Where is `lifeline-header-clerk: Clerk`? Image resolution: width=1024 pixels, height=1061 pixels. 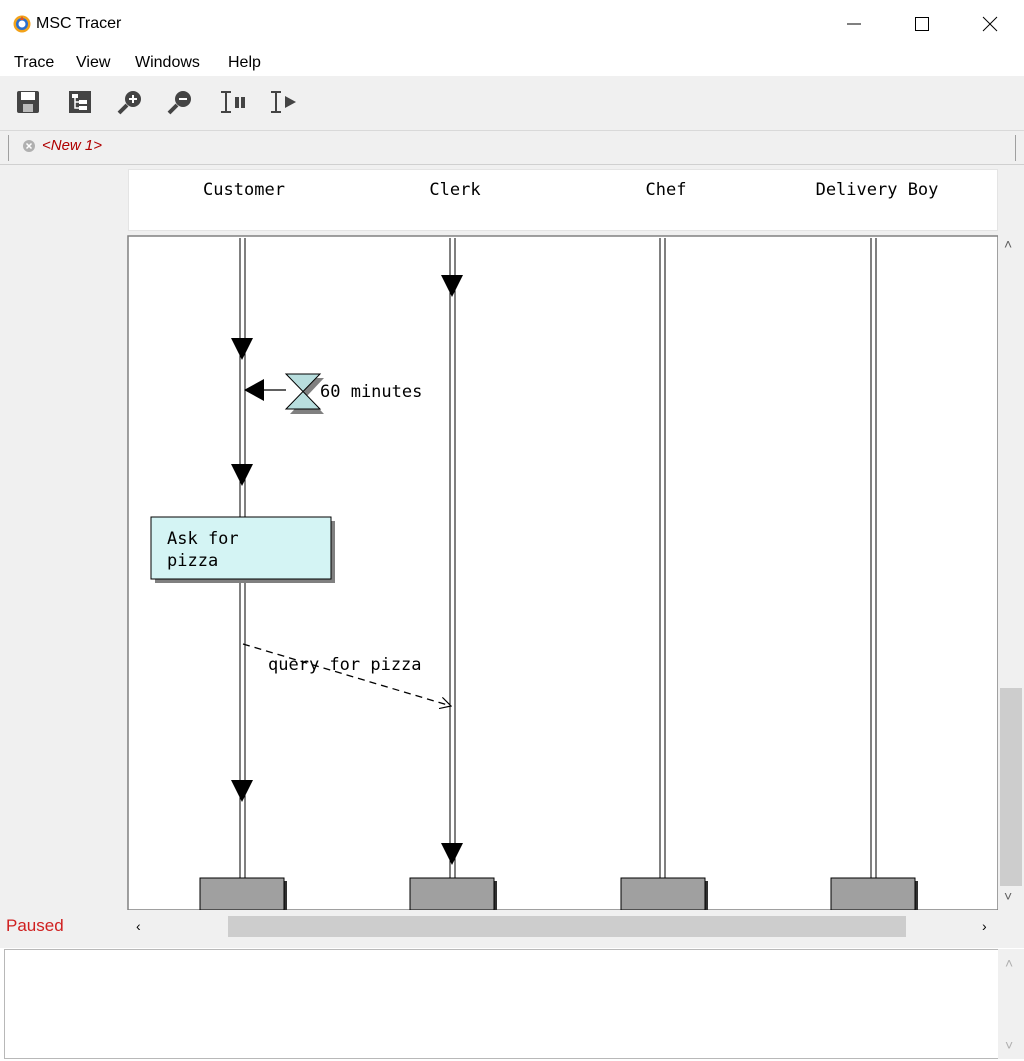 lifeline-header-clerk: Clerk is located at coordinates (455, 190).